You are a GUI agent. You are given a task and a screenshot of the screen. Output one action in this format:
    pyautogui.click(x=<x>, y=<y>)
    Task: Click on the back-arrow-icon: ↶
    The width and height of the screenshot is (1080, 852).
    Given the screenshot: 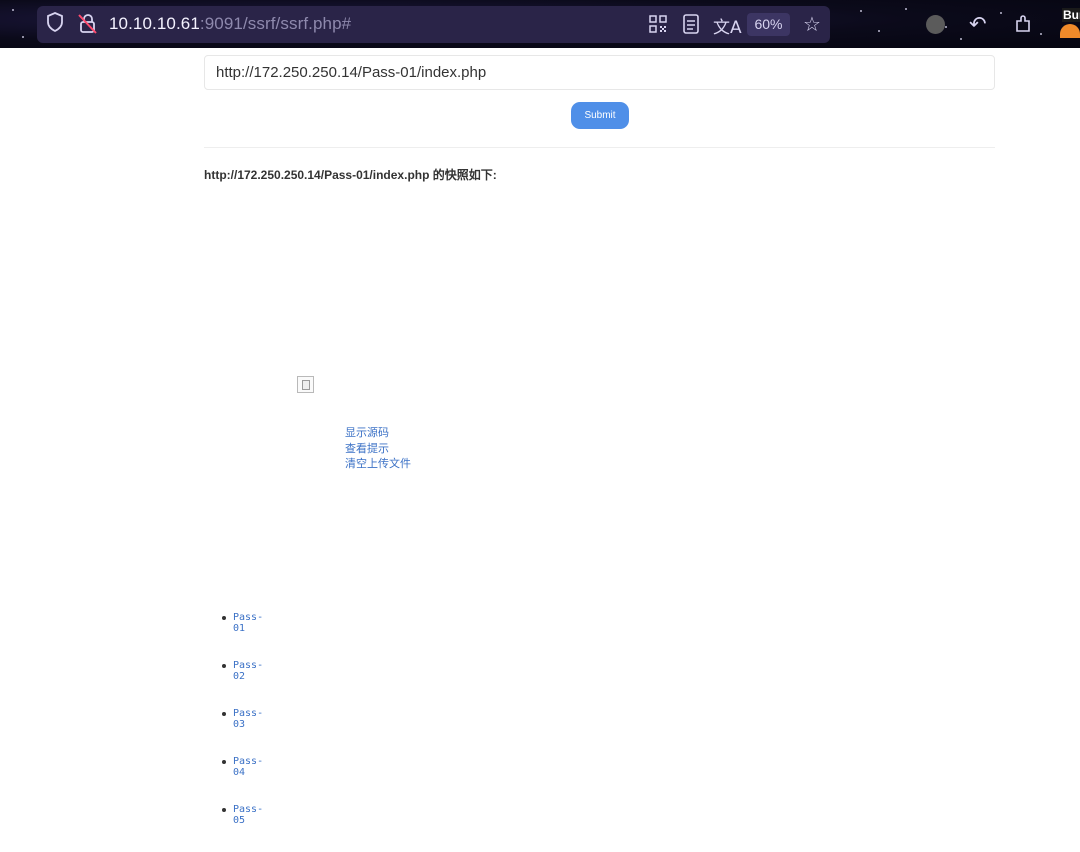 What is the action you would take?
    pyautogui.click(x=978, y=24)
    